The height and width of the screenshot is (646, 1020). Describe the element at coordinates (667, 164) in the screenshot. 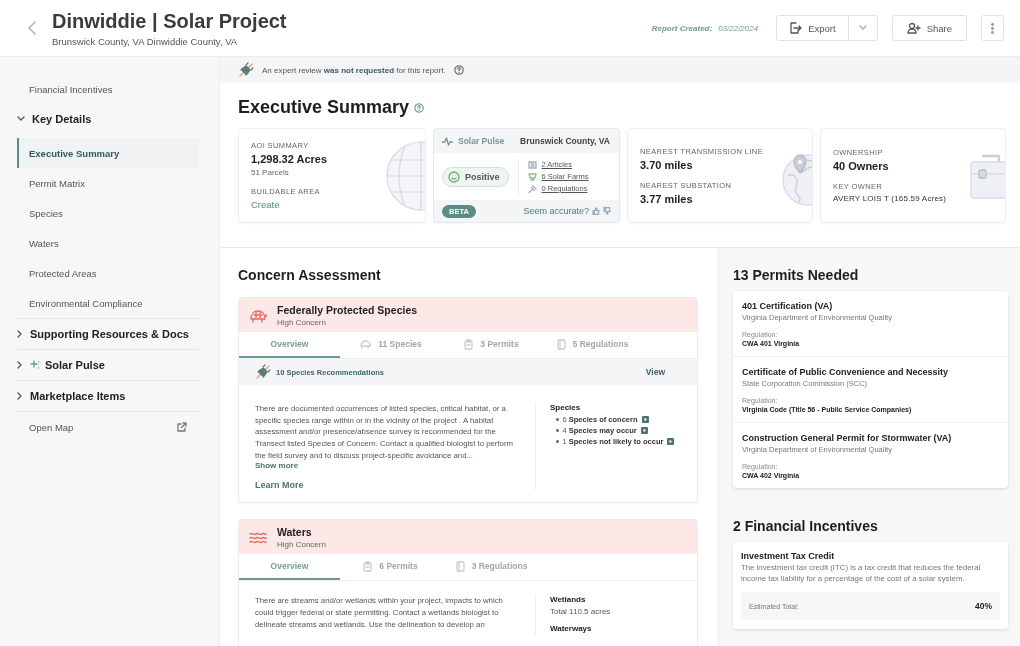

I see `distance-value: 3.70 miles` at that location.